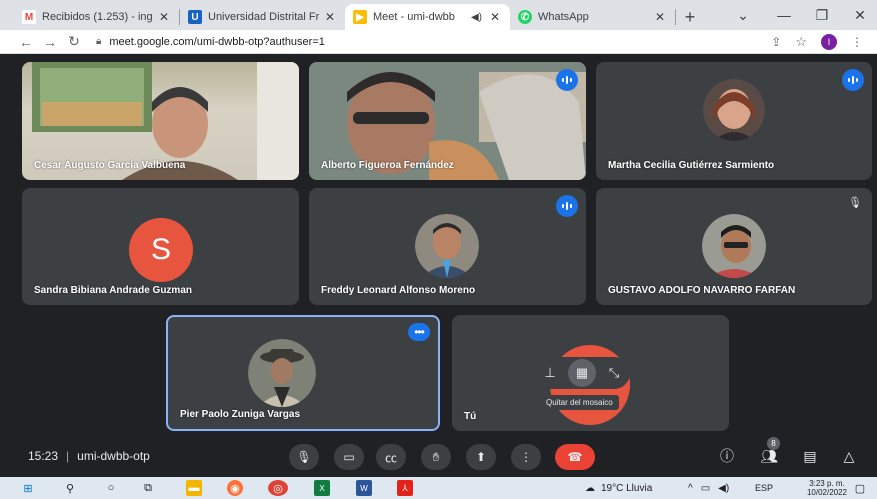 The height and width of the screenshot is (499, 877). What do you see at coordinates (50, 42) in the screenshot?
I see `forward-button: →` at bounding box center [50, 42].